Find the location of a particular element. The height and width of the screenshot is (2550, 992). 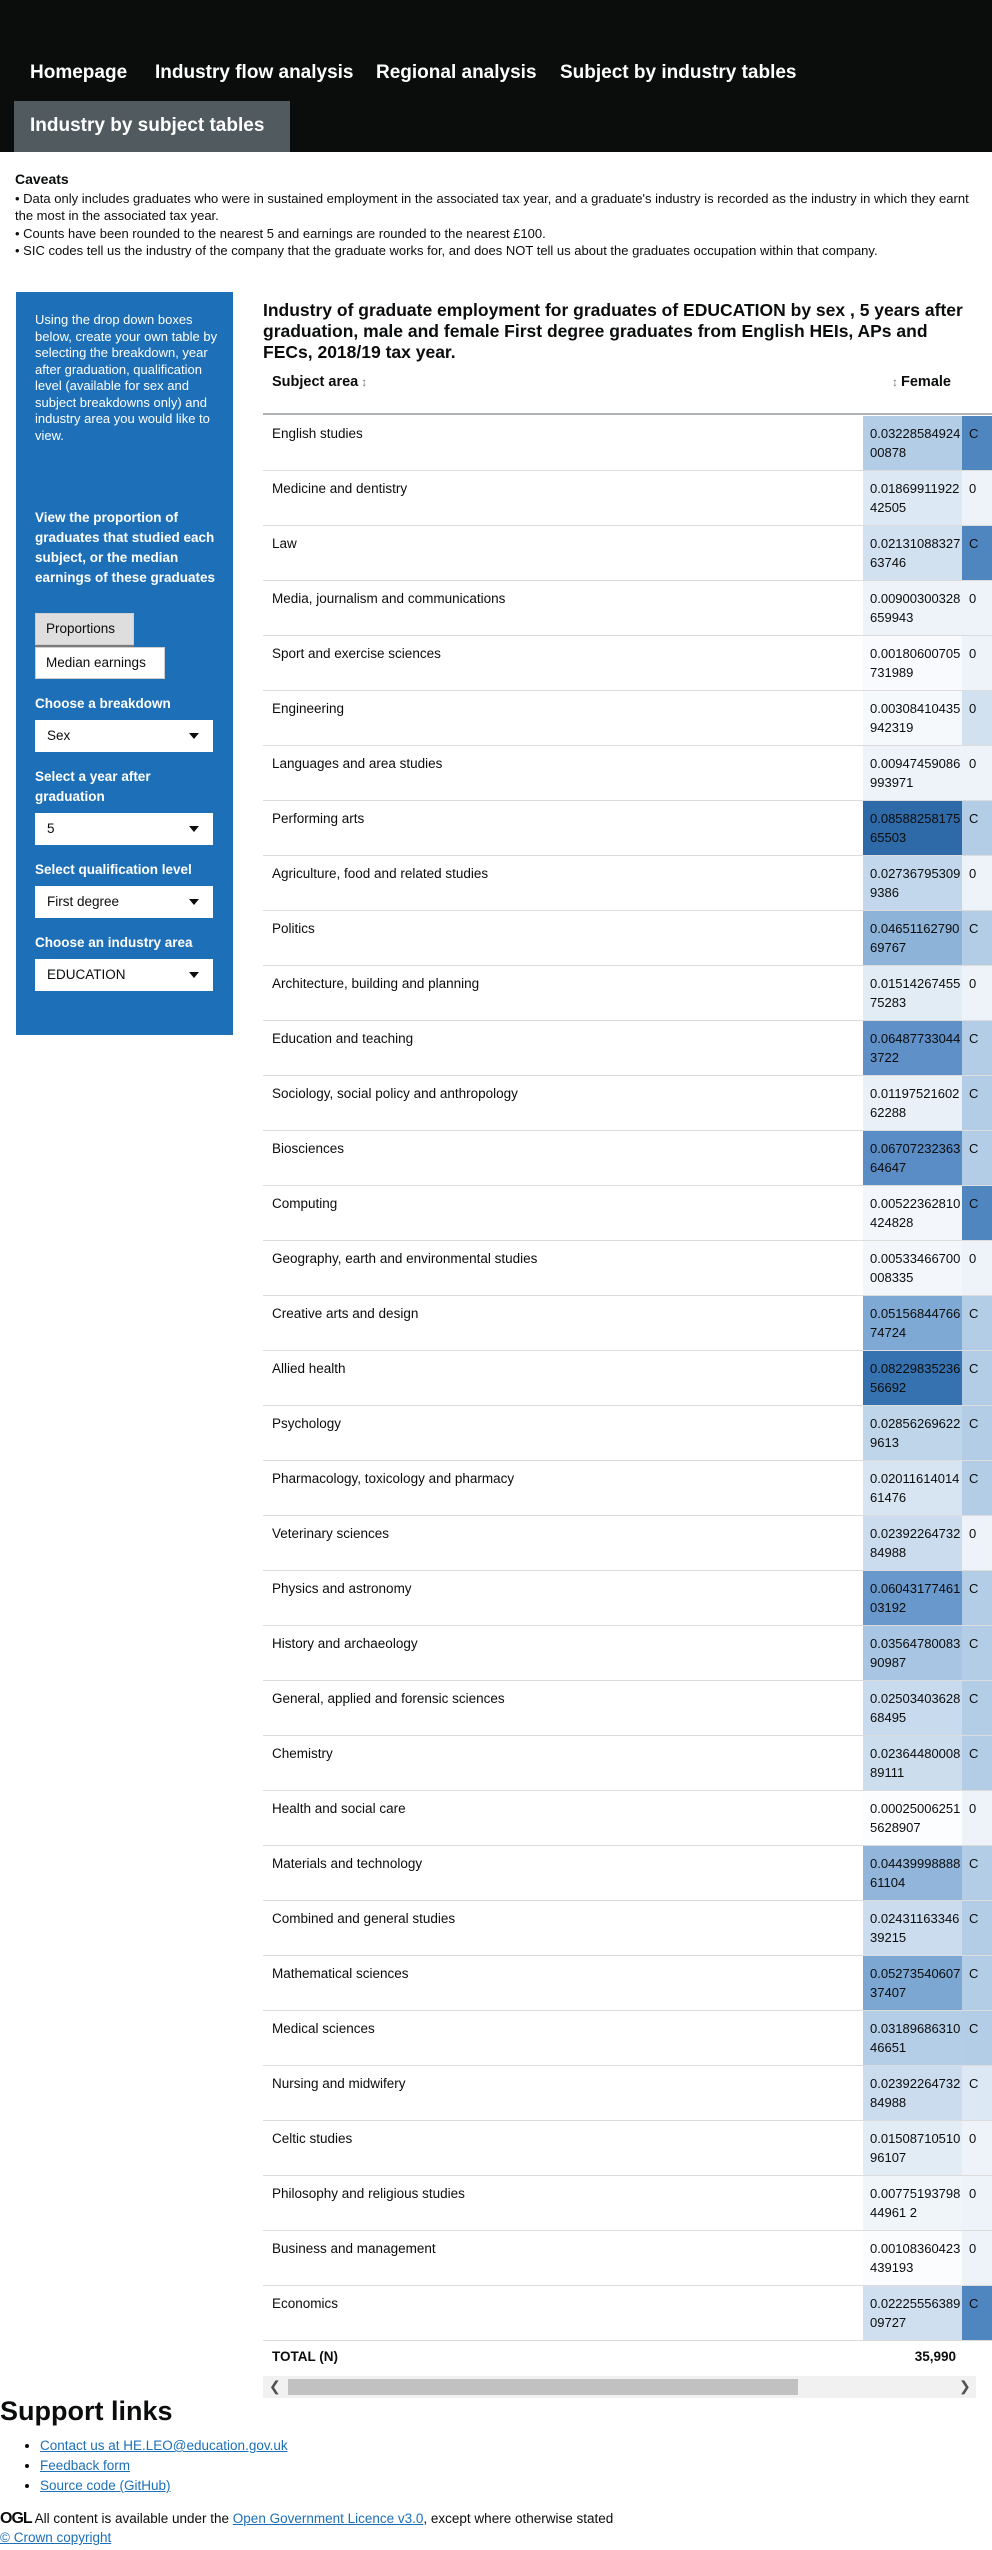

column-header-female: ↕ Female is located at coordinates (920, 382).